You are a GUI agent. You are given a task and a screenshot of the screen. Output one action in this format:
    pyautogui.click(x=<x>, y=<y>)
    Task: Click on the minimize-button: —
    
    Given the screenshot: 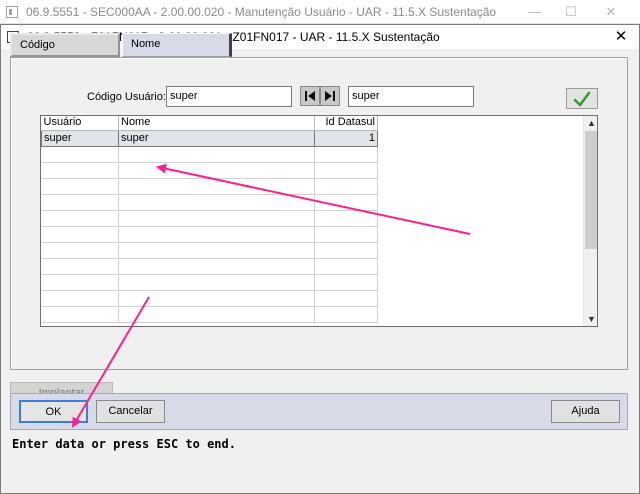 What is the action you would take?
    pyautogui.click(x=535, y=12)
    